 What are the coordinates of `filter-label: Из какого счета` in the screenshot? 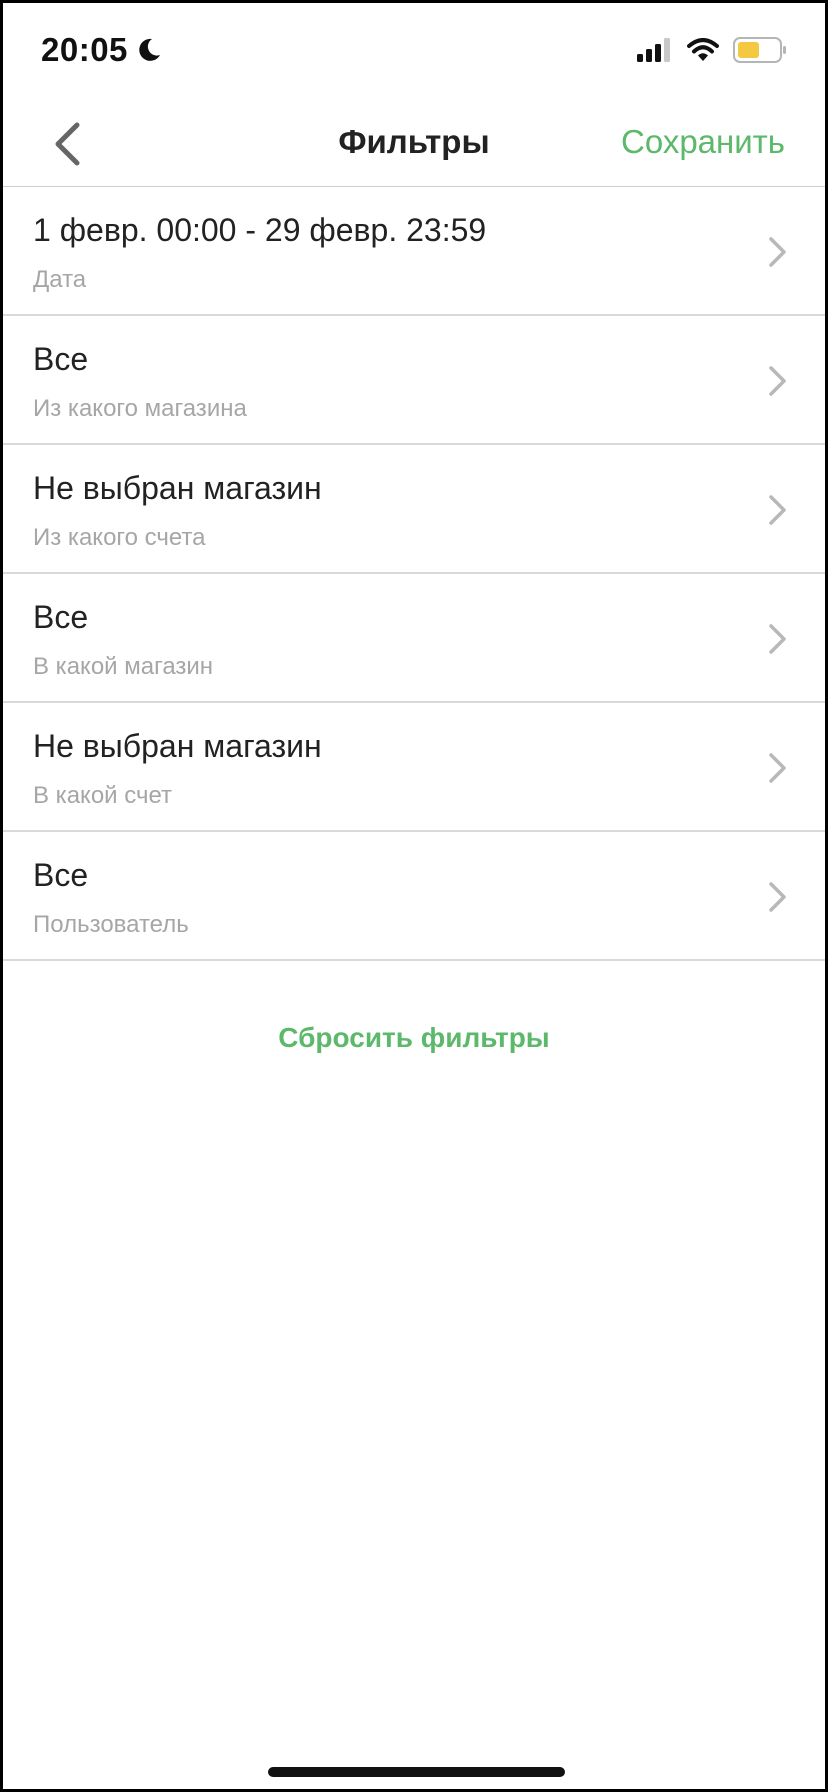 It's located at (119, 537).